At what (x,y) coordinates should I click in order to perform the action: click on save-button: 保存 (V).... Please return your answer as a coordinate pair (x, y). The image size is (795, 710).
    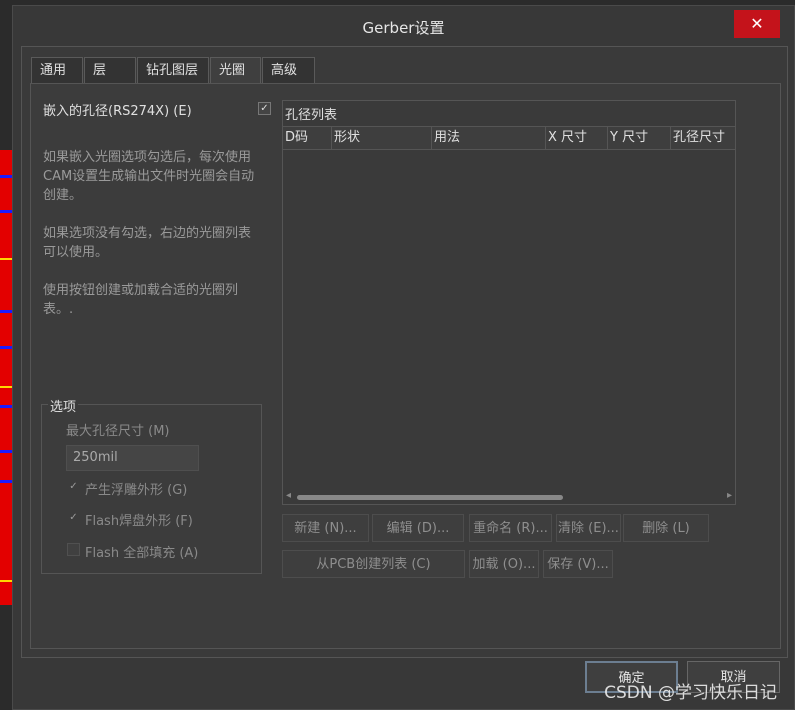
    Looking at the image, I should click on (578, 564).